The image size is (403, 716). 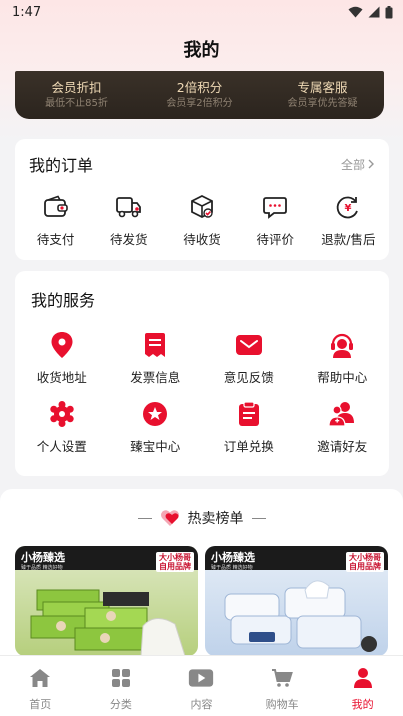 What do you see at coordinates (355, 12) in the screenshot?
I see `wifi-icon` at bounding box center [355, 12].